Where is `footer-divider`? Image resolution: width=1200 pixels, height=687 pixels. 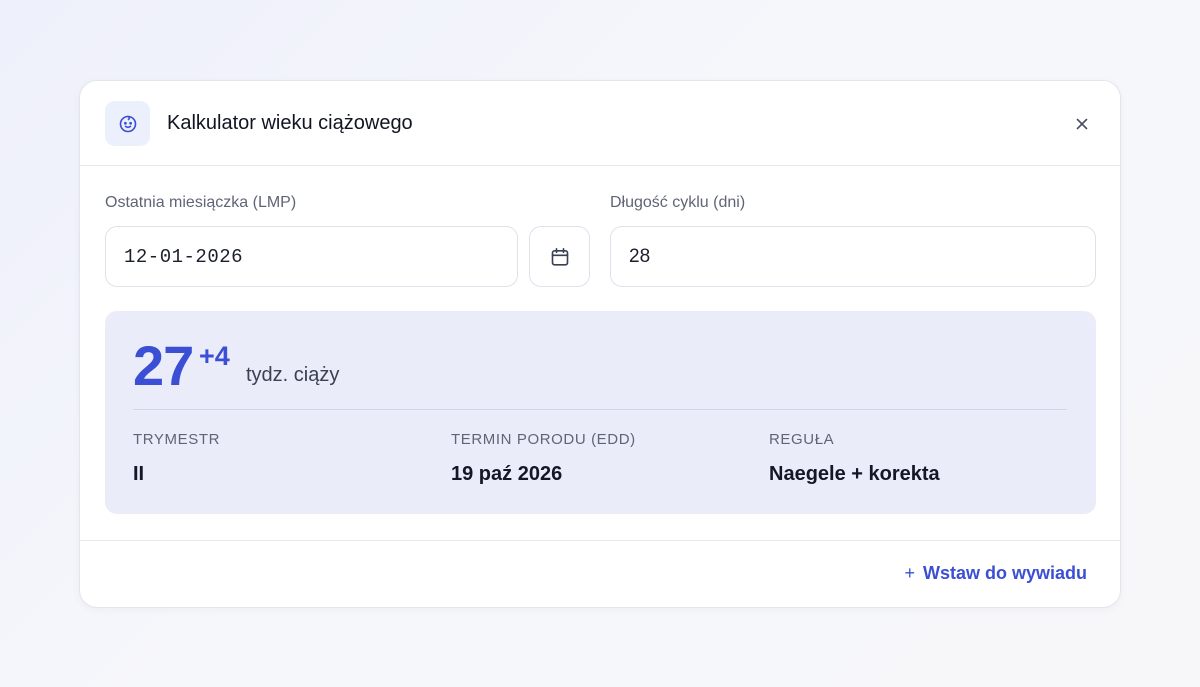 footer-divider is located at coordinates (600, 540).